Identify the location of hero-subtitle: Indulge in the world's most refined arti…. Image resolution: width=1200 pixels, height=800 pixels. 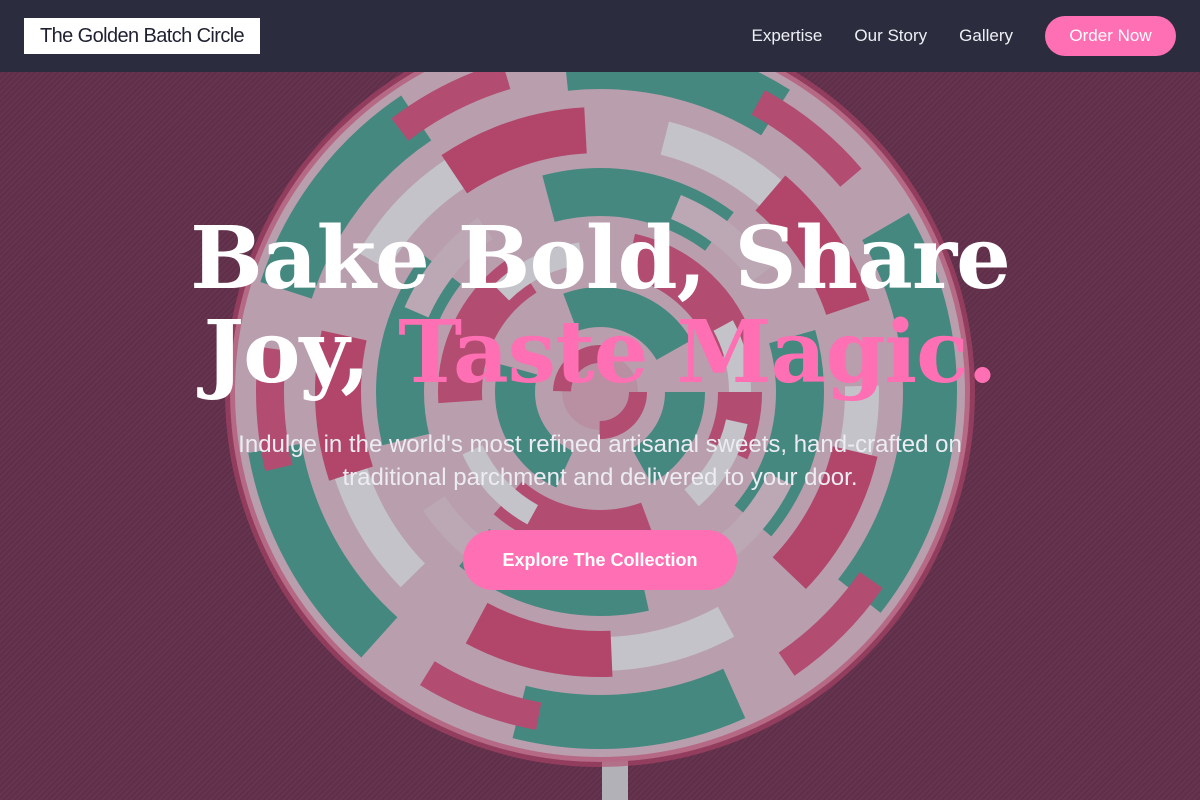
(600, 461).